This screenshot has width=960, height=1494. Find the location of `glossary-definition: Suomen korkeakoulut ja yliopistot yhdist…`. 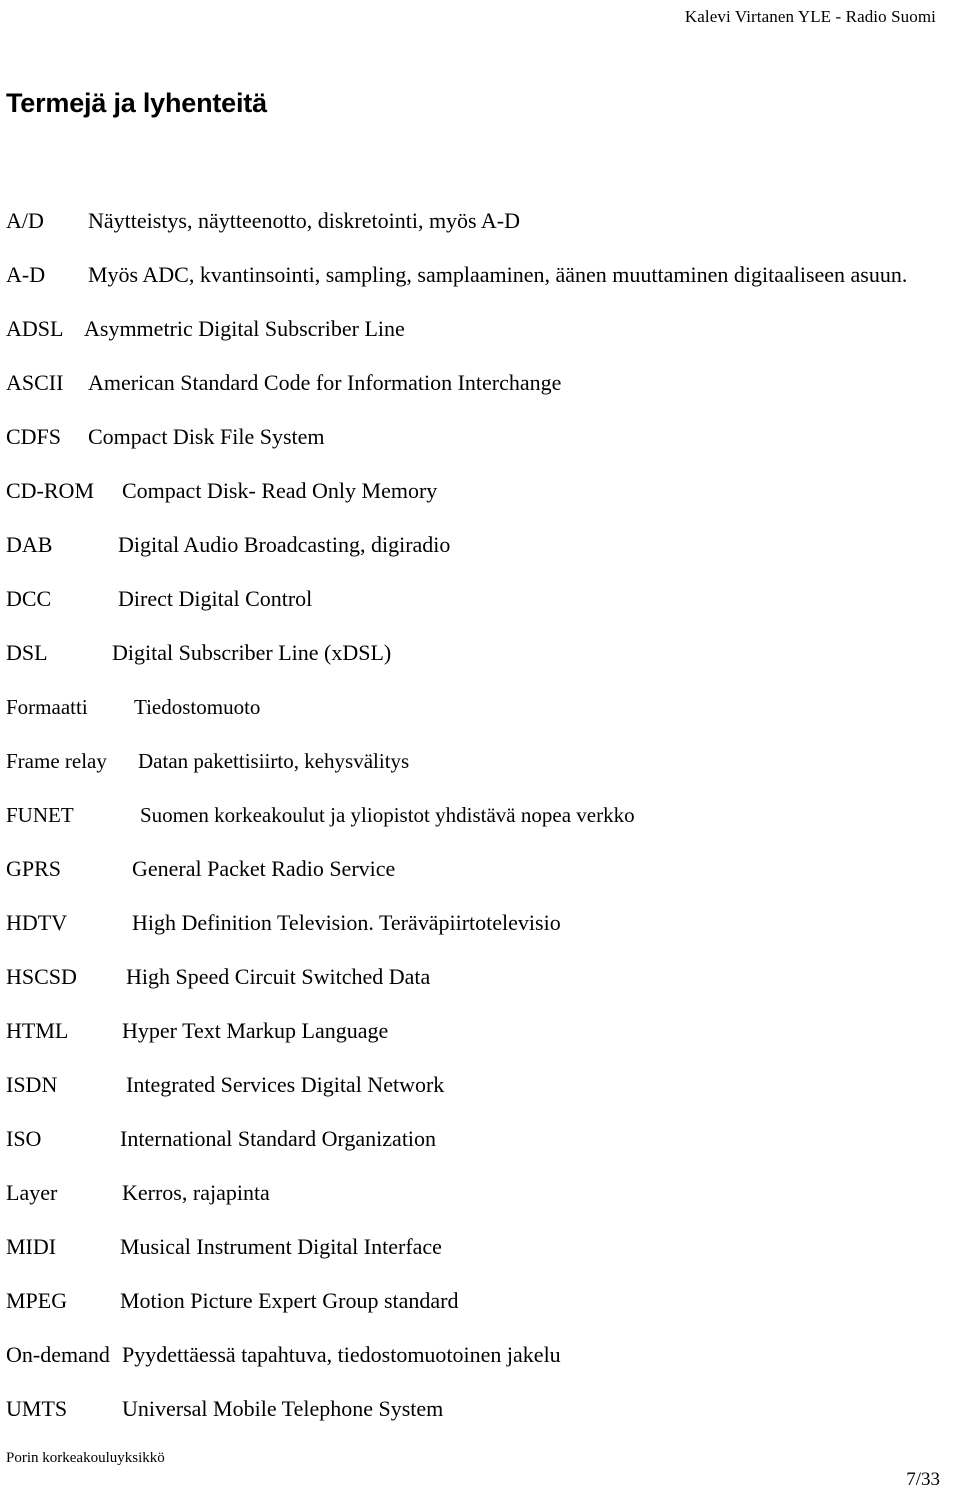

glossary-definition: Suomen korkeakoulut ja yliopistot yhdist… is located at coordinates (387, 815).